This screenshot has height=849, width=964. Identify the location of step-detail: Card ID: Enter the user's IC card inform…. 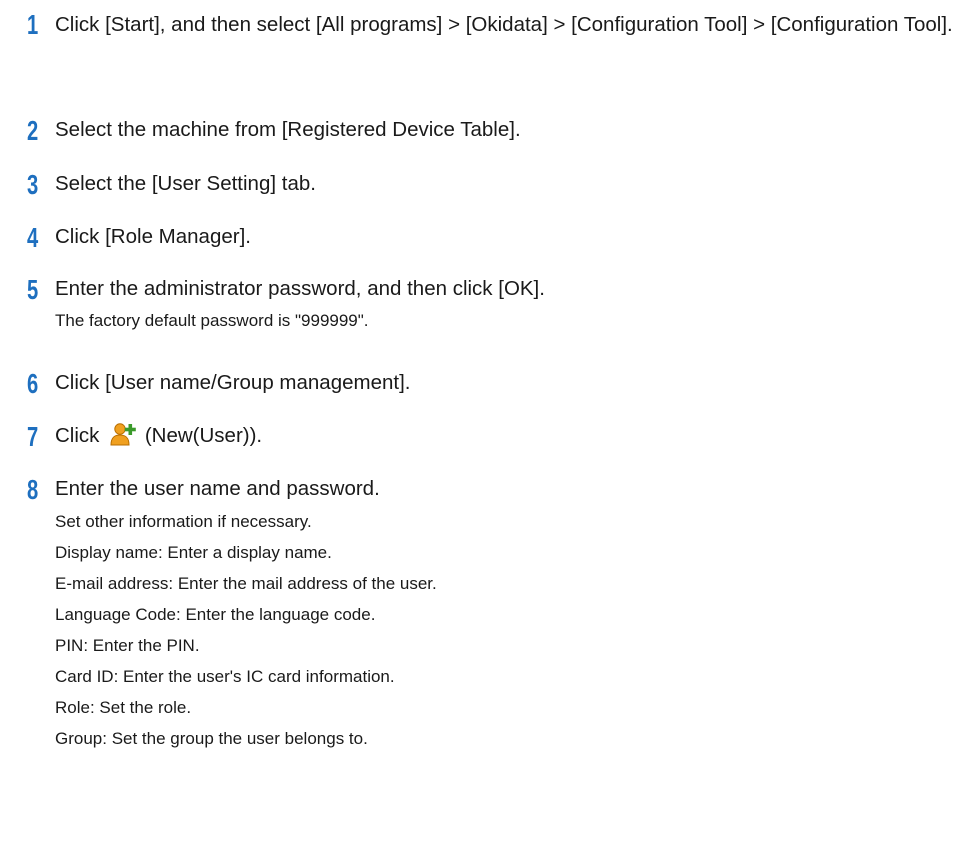
(225, 676).